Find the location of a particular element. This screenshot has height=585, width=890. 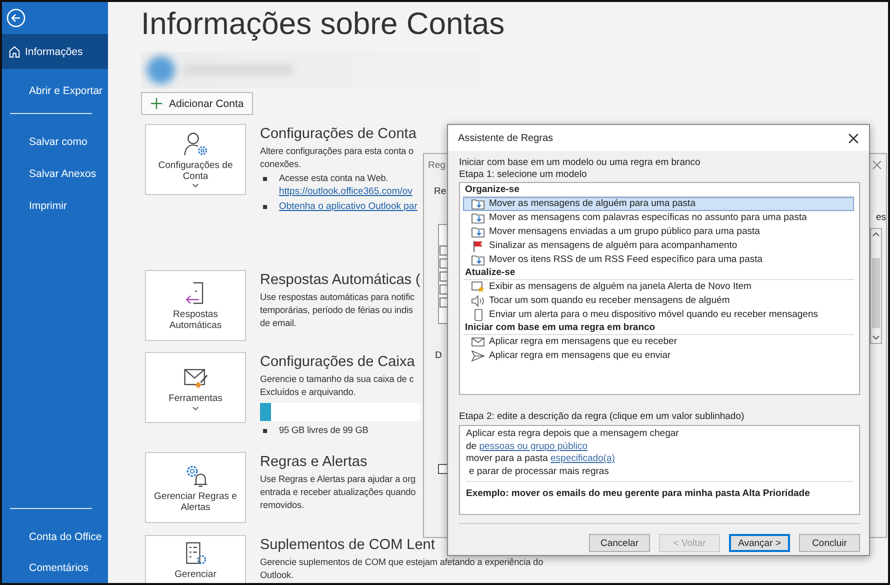

dialog-label: D is located at coordinates (438, 355).